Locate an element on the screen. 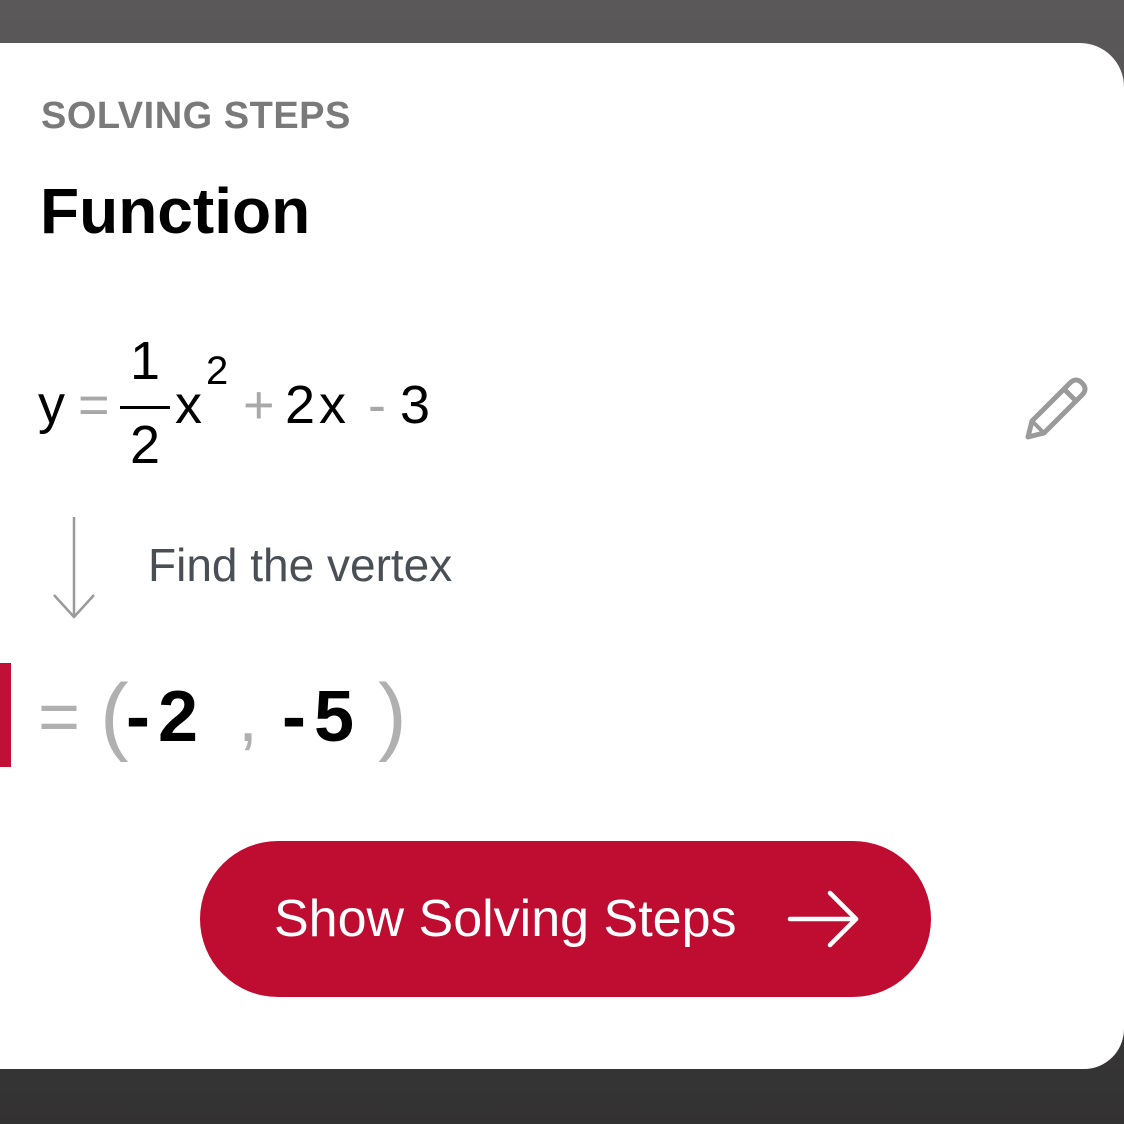 This screenshot has width=1124, height=1124. expr-equals: = is located at coordinates (94, 405).